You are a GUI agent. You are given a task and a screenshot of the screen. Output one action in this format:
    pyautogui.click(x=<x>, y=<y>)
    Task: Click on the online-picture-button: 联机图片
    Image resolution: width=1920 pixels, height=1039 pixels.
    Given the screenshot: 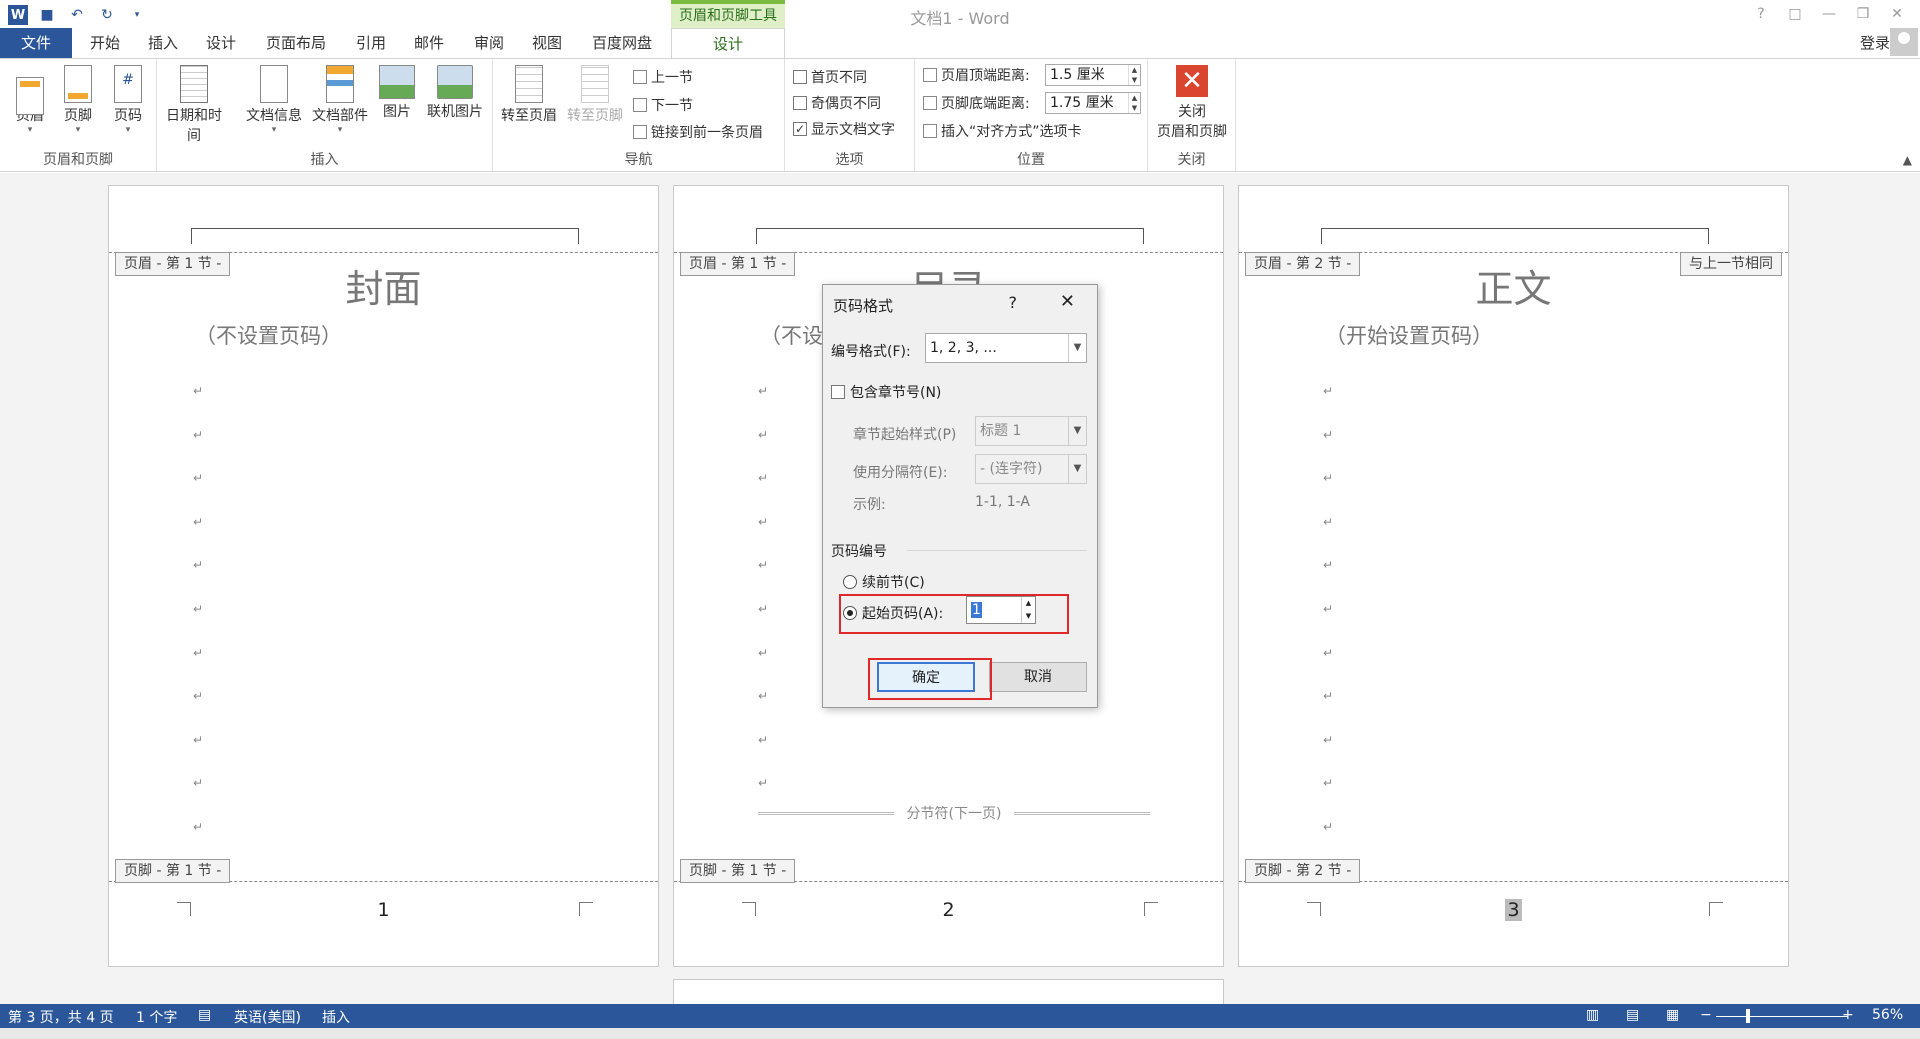 What is the action you would take?
    pyautogui.click(x=455, y=93)
    